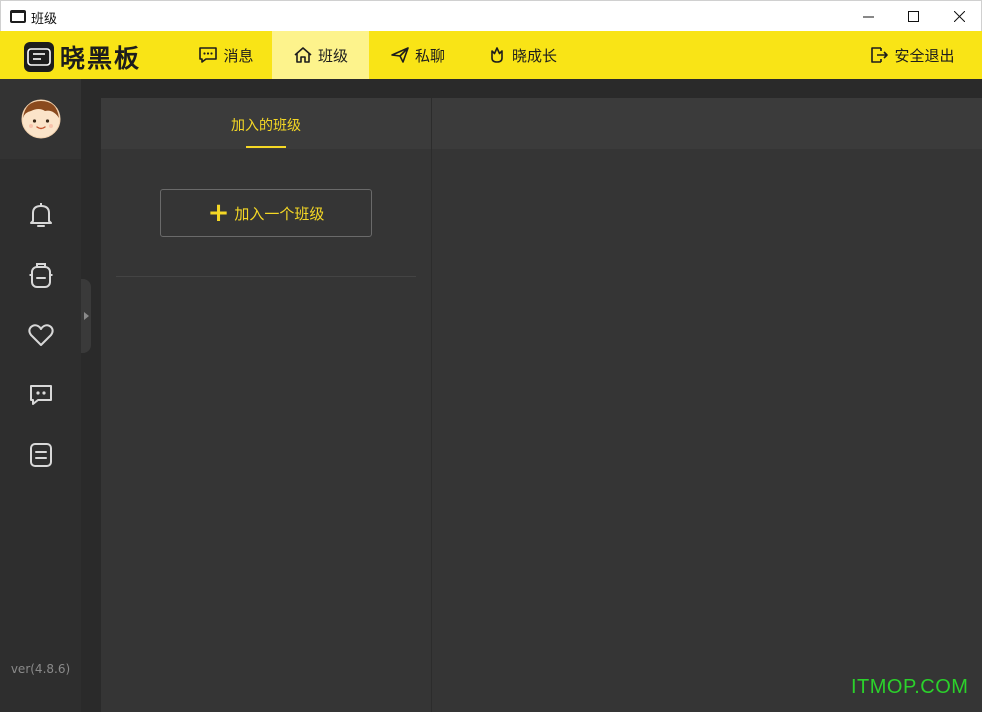 This screenshot has height=712, width=982. What do you see at coordinates (880, 55) in the screenshot?
I see `logout-icon` at bounding box center [880, 55].